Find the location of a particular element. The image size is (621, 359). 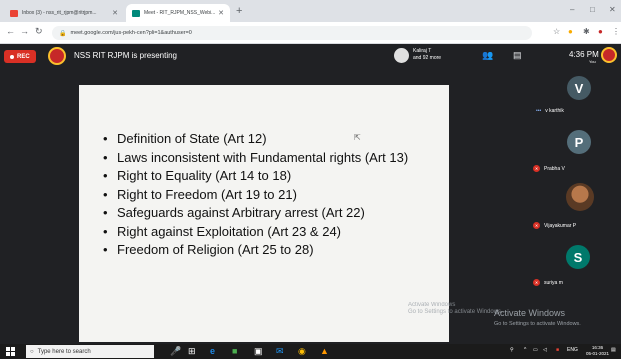

bullet-item: Definition of State (Art 12) is located at coordinates (258, 139).